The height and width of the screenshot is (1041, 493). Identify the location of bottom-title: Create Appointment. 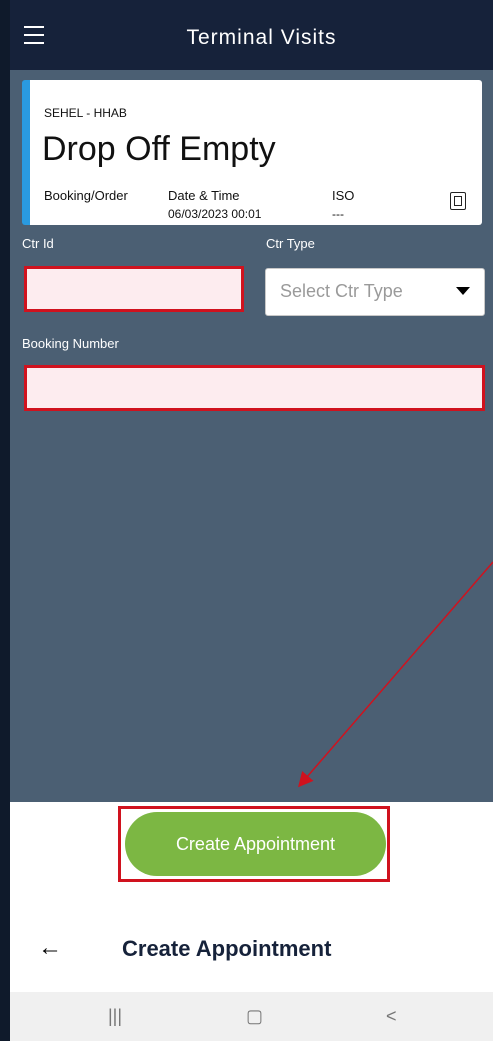
(227, 948).